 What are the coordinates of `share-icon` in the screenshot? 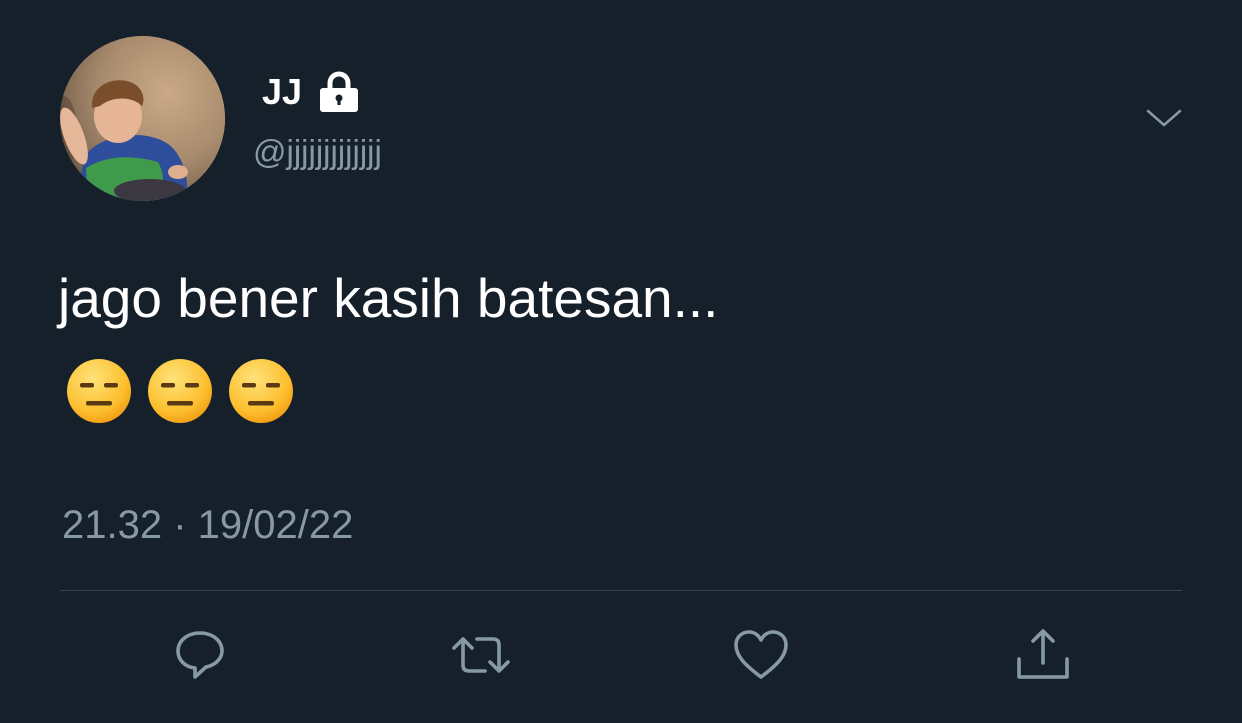 It's located at (1043, 654).